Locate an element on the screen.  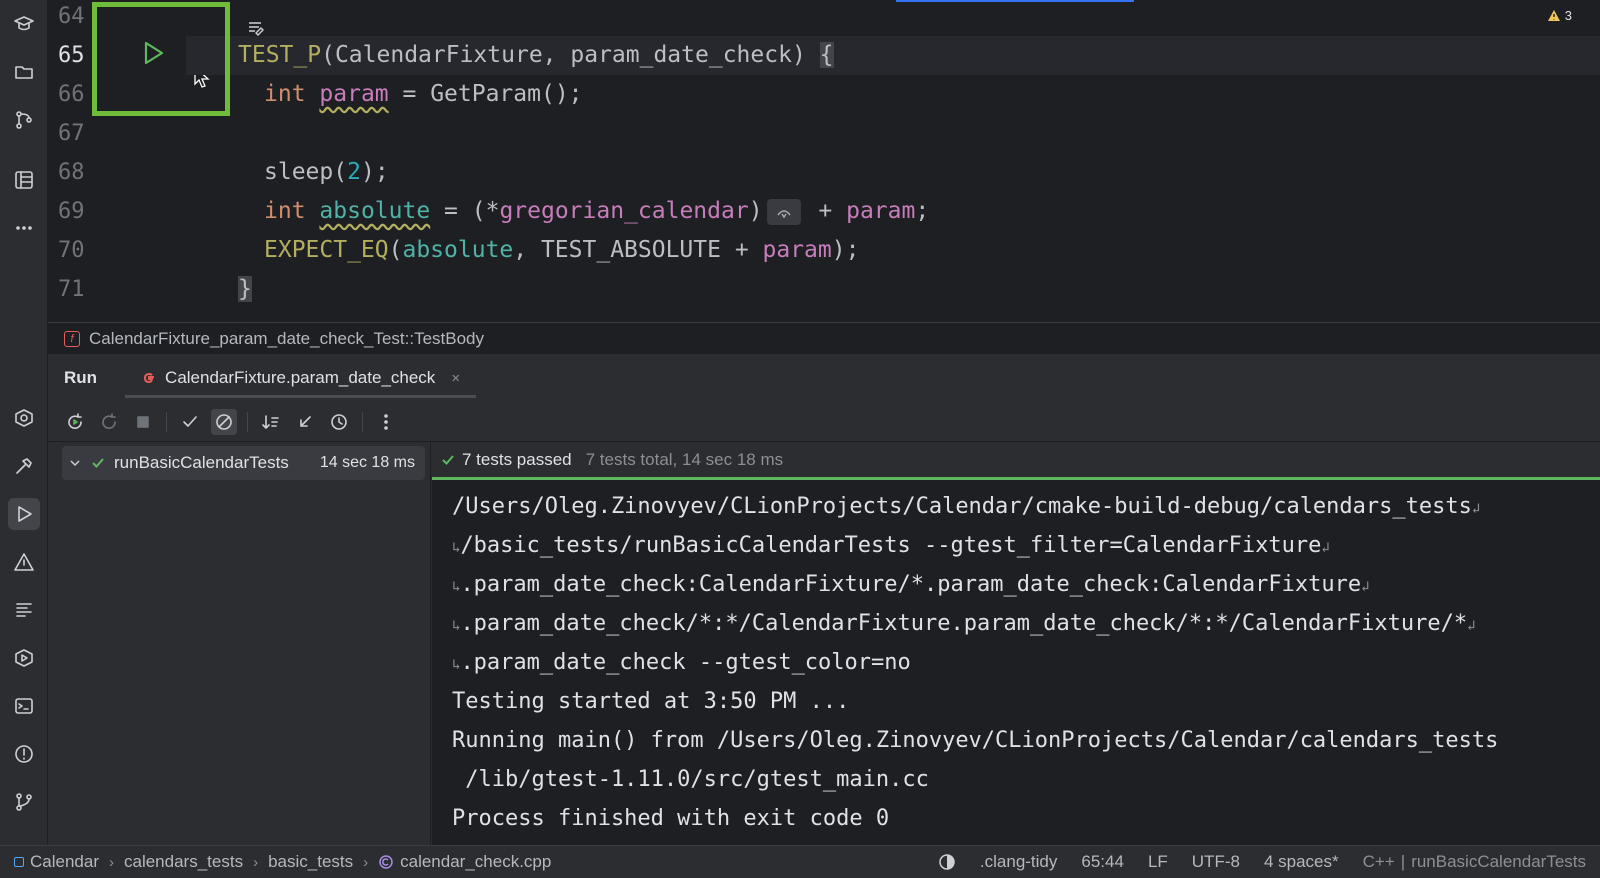
sort-icon is located at coordinates (270, 421).